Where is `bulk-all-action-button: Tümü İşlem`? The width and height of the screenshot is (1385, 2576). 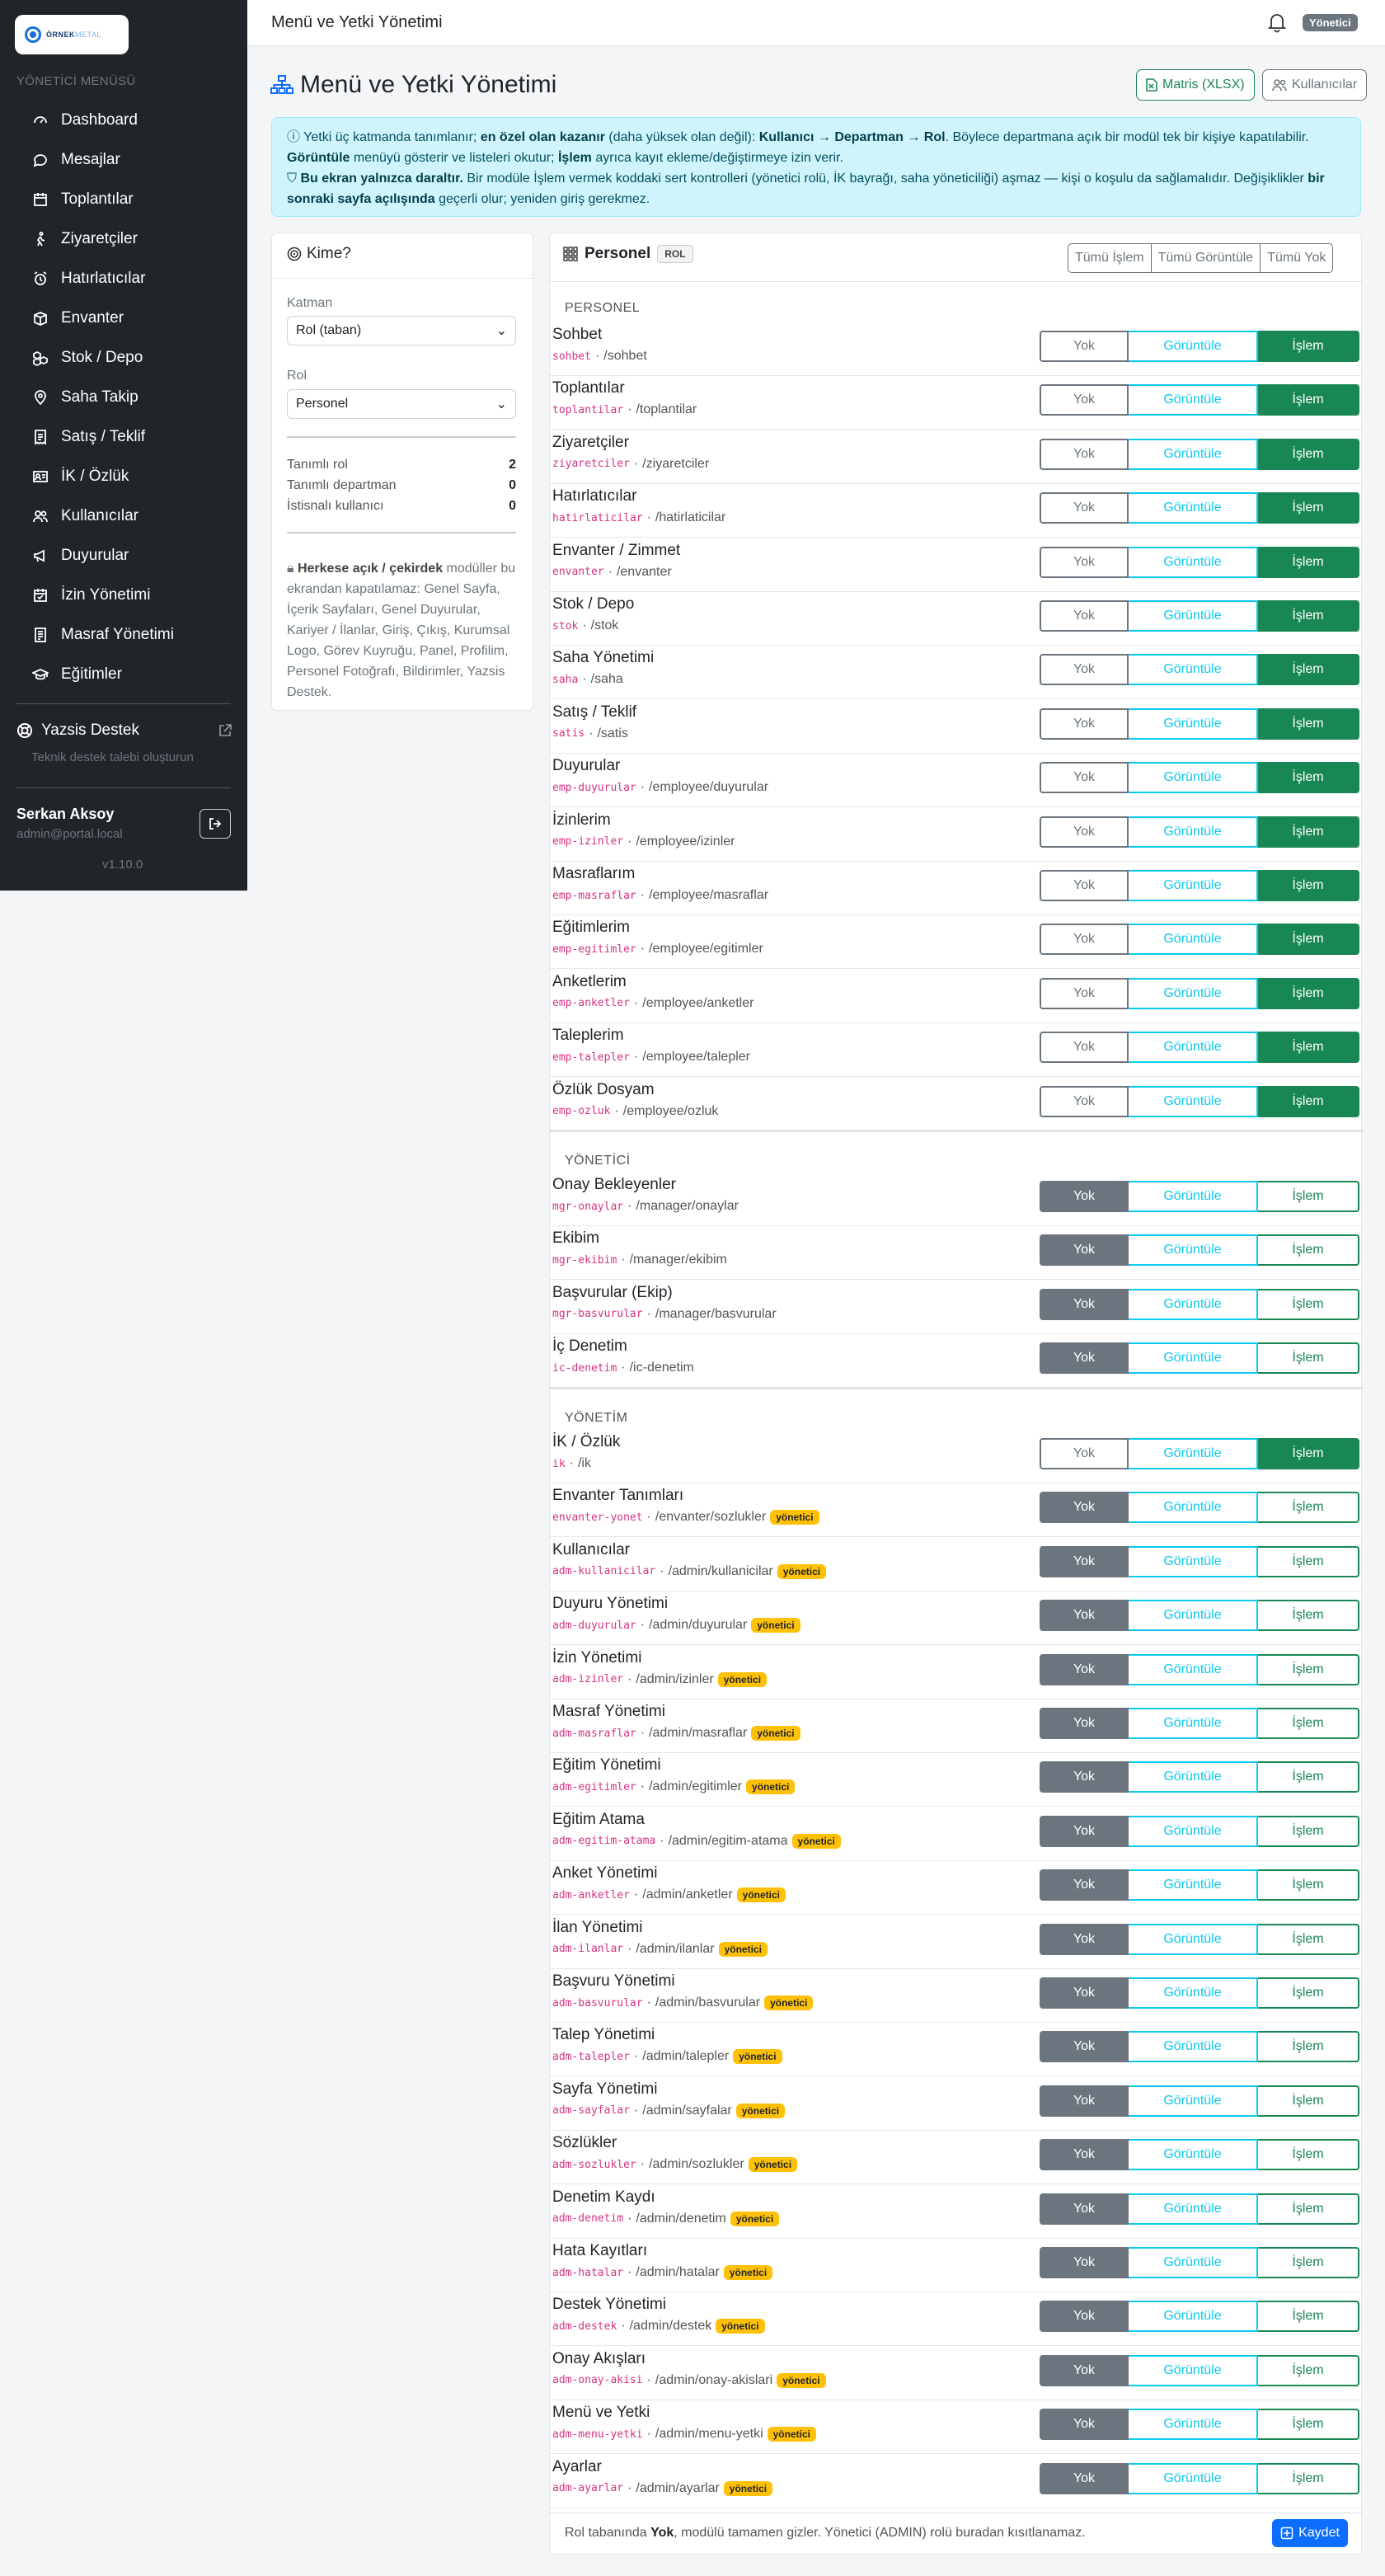
bulk-all-action-button: Tümü İşlem is located at coordinates (1110, 258).